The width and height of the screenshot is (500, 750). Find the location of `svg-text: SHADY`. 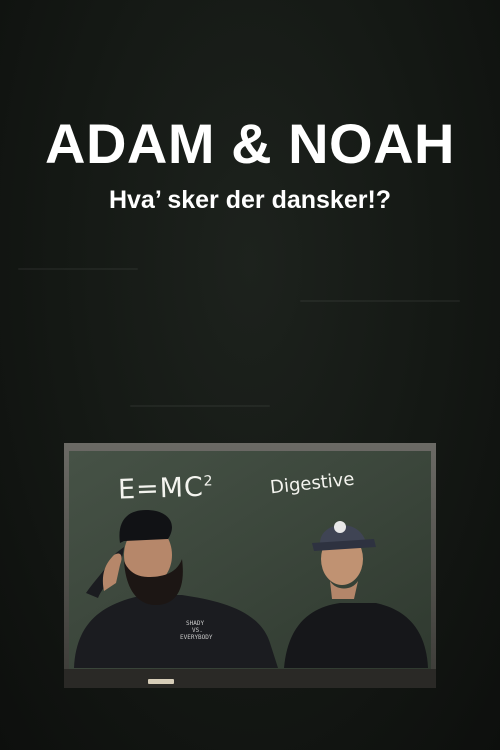

svg-text: SHADY is located at coordinates (195, 623).